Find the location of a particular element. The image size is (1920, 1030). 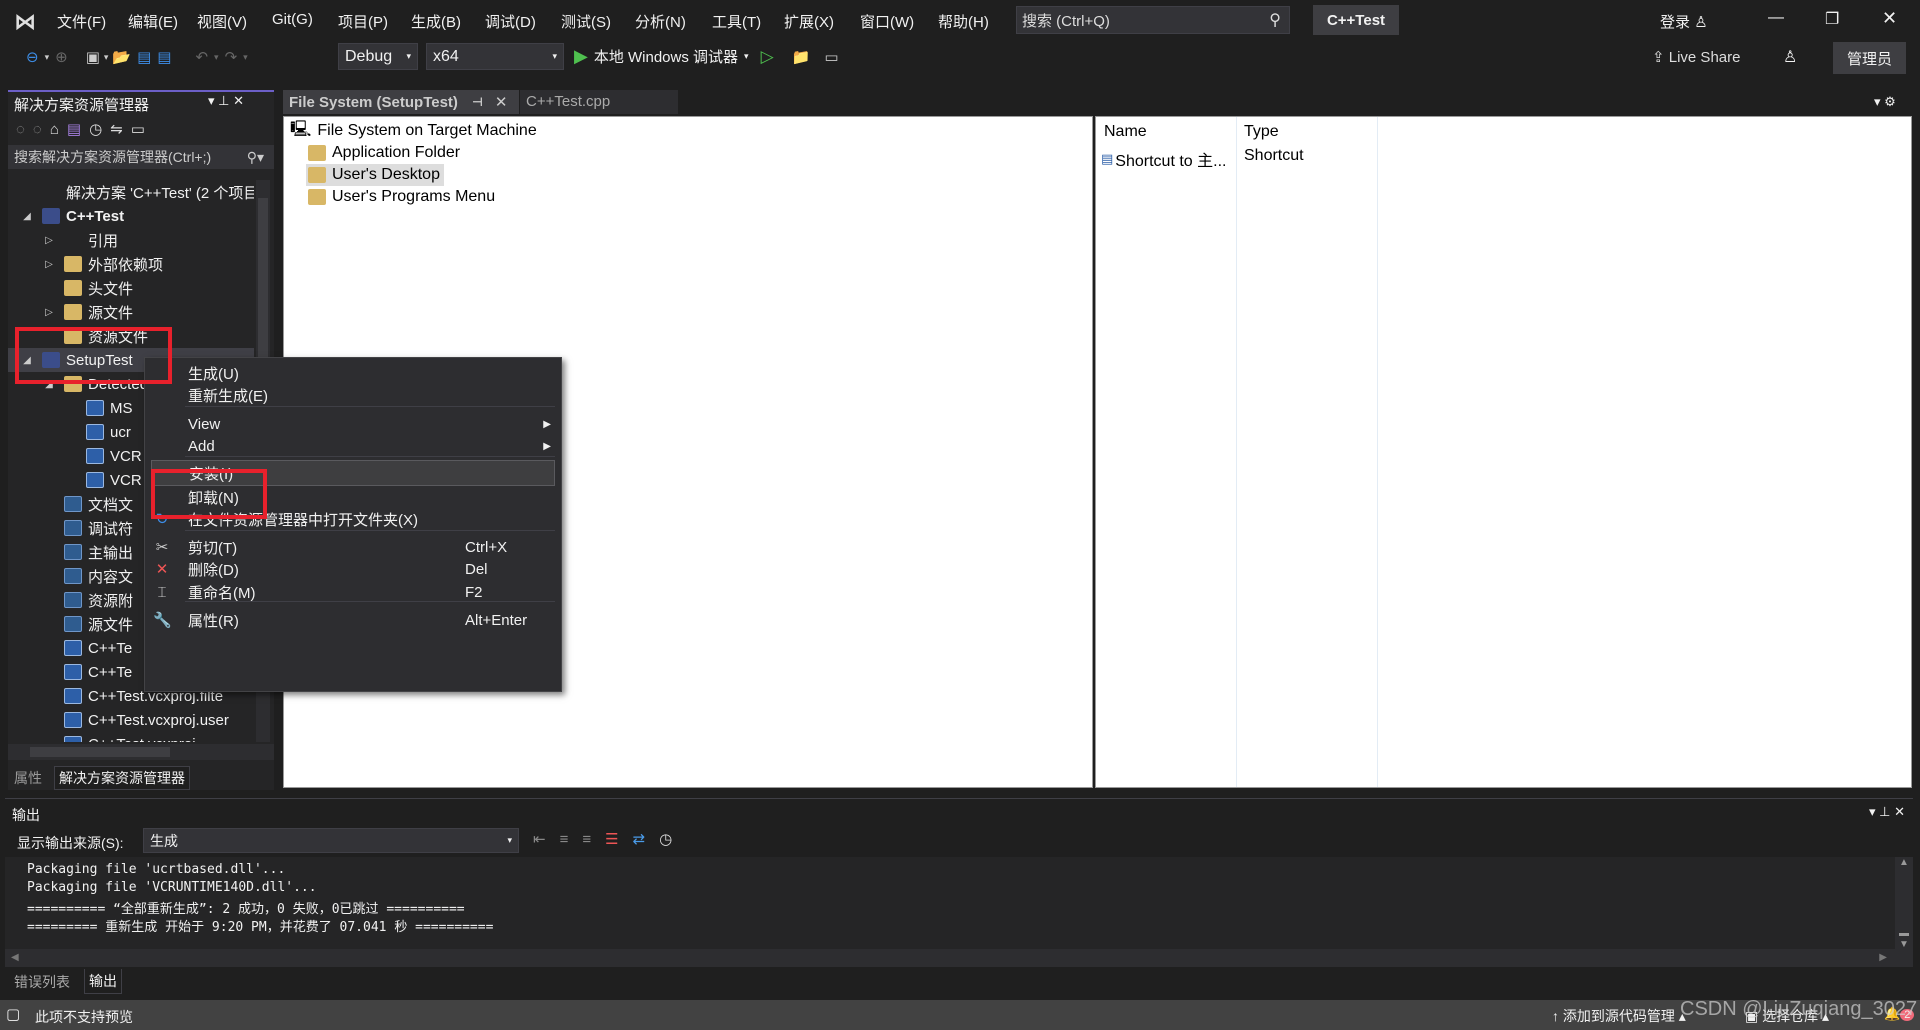

menu-item: 项目(P) is located at coordinates (363, 21).